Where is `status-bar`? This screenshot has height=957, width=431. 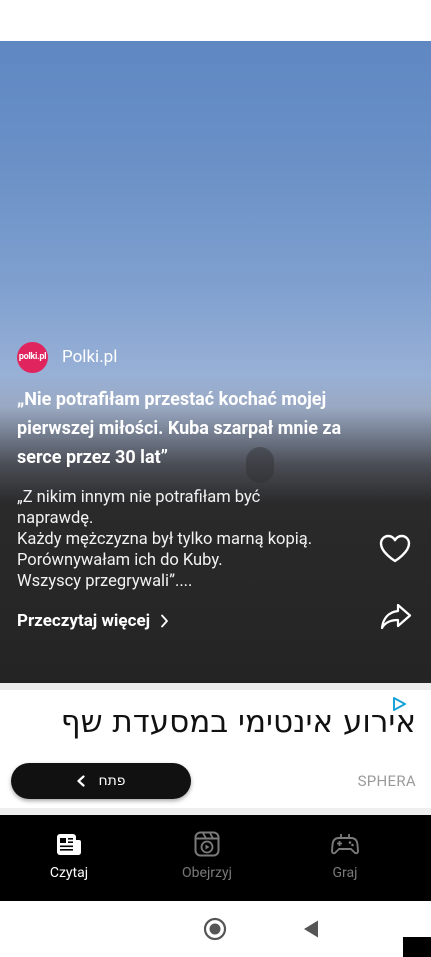
status-bar is located at coordinates (215, 20).